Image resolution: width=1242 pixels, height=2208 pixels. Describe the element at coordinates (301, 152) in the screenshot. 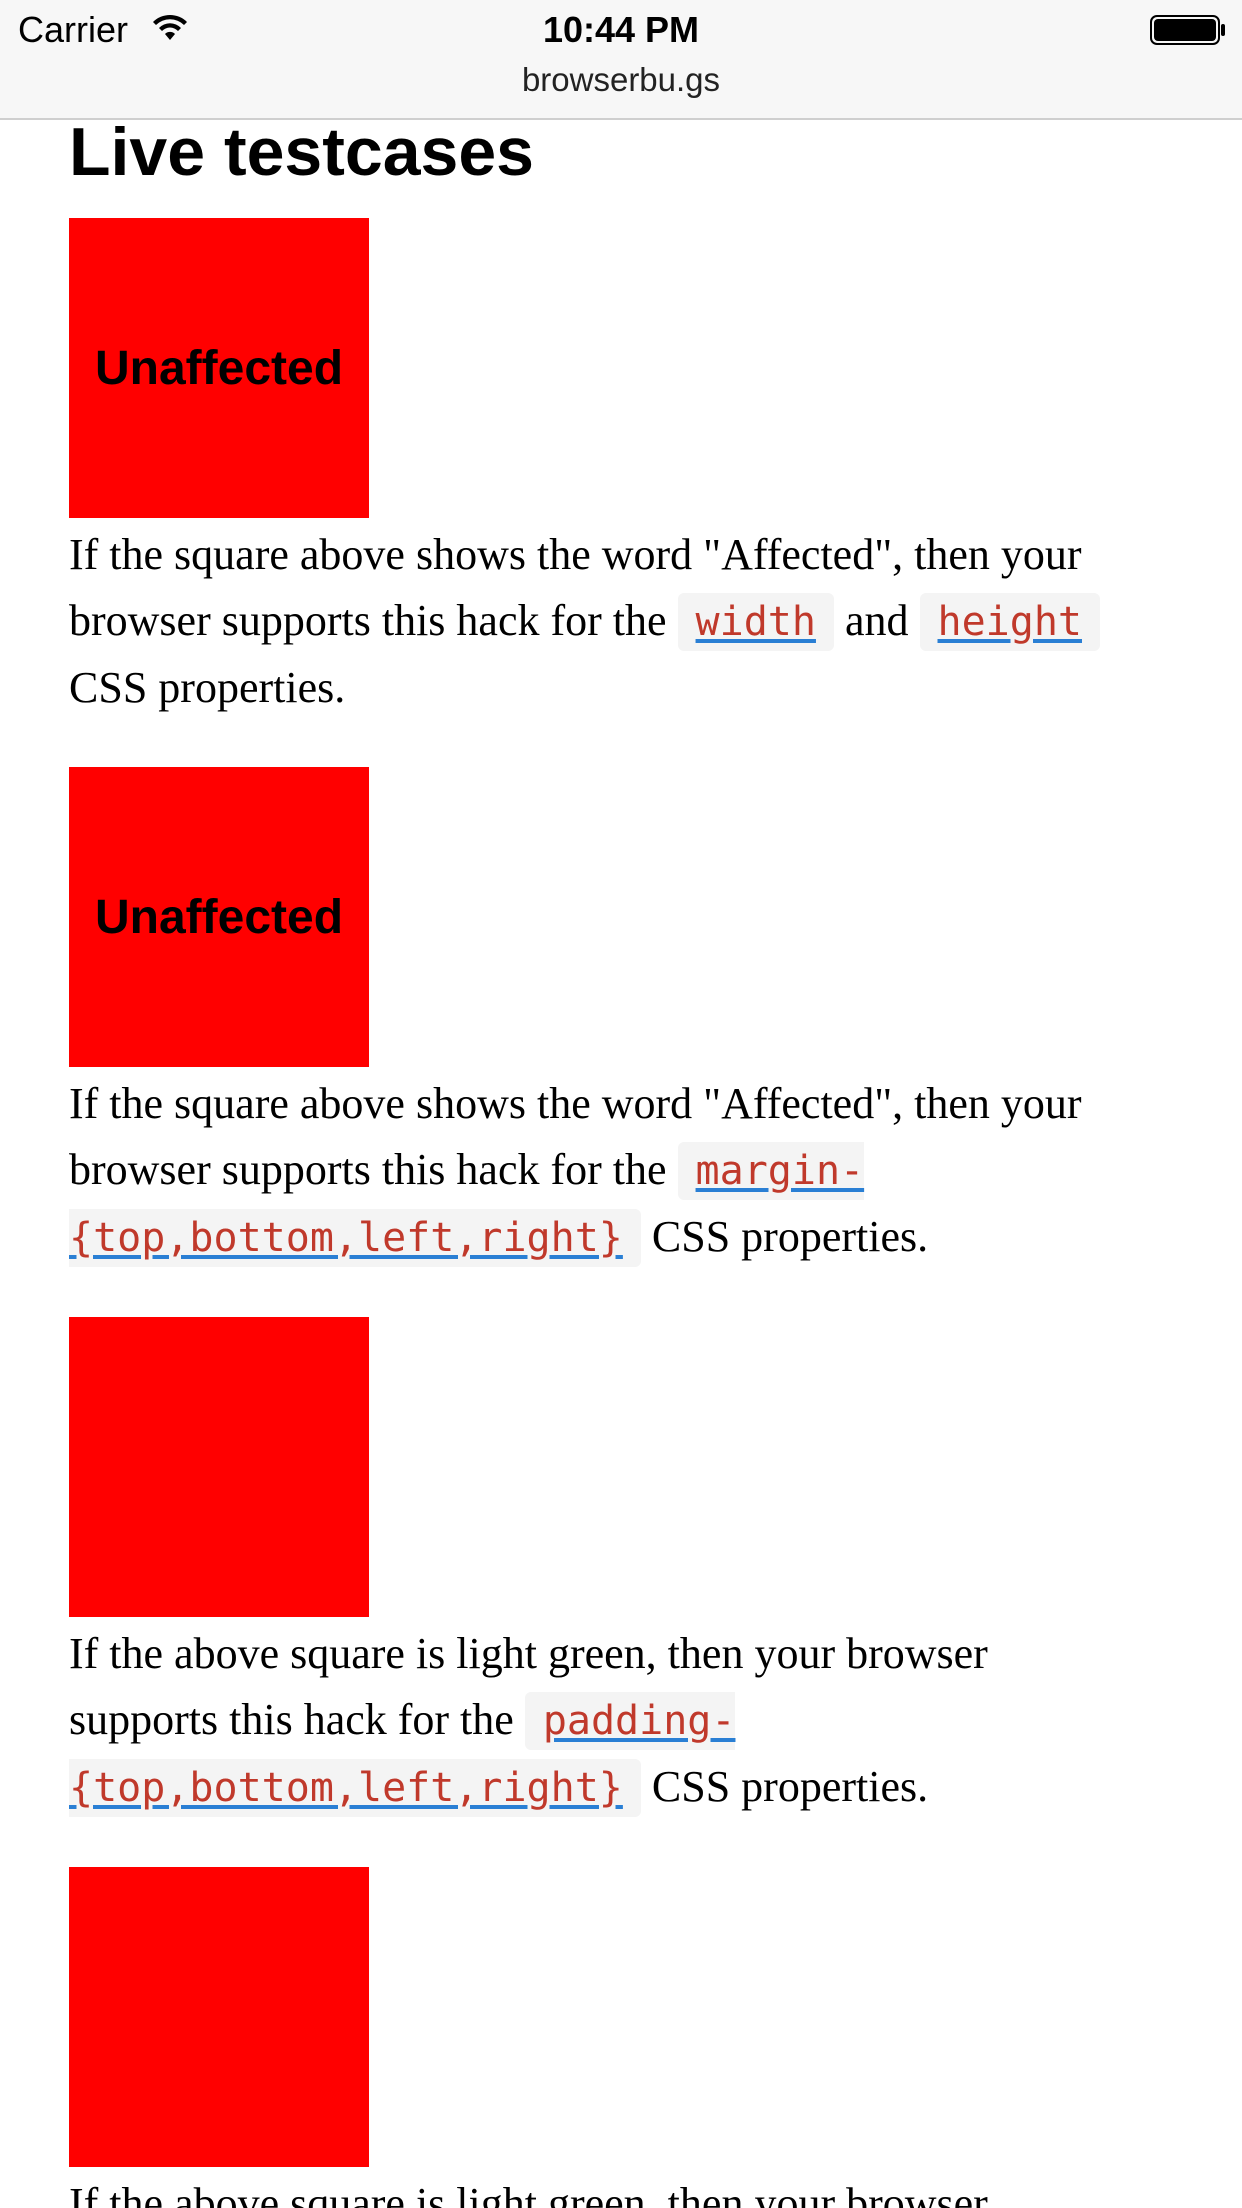

I see `page-title: Live testcases` at that location.